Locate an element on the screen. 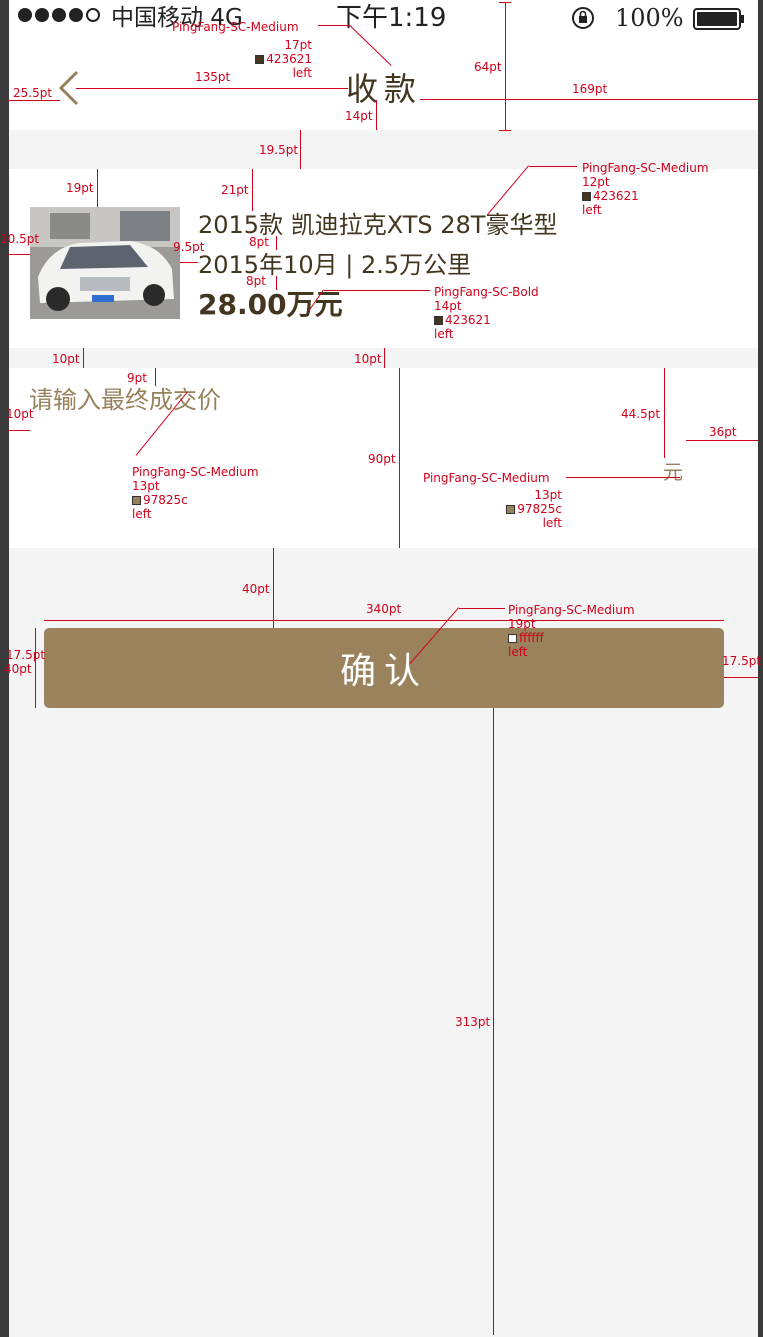 This screenshot has width=763, height=1337. dim-label: 44.5pt is located at coordinates (641, 414).